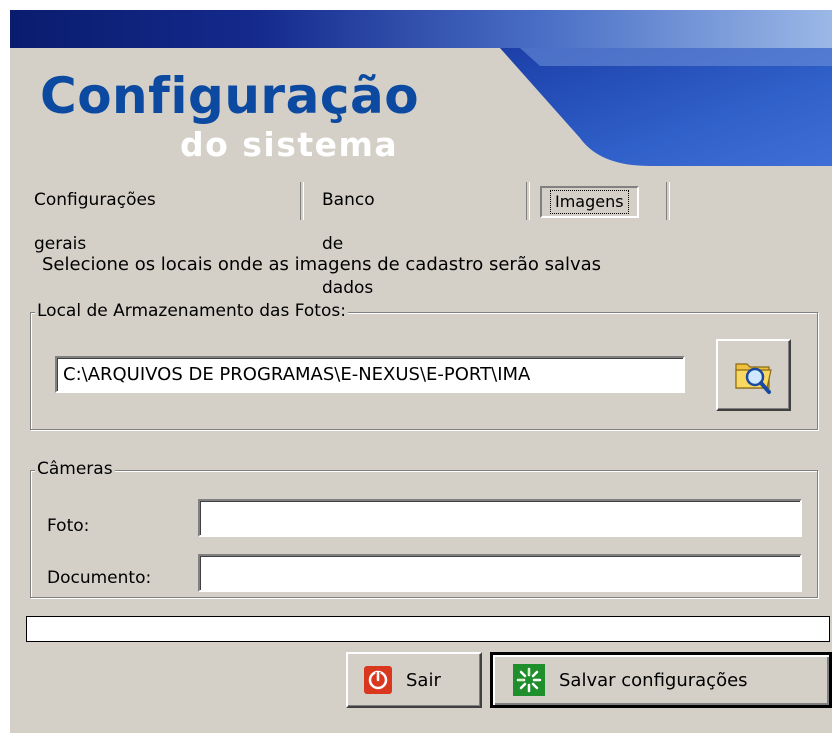  What do you see at coordinates (423, 680) in the screenshot?
I see `exit-button-label: Sair` at bounding box center [423, 680].